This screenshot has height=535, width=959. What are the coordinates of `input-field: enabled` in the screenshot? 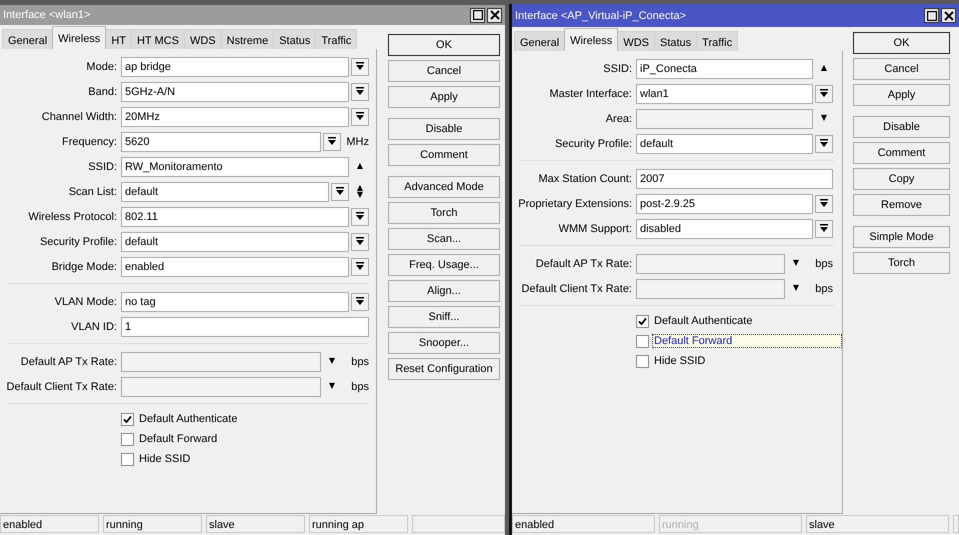 It's located at (235, 266).